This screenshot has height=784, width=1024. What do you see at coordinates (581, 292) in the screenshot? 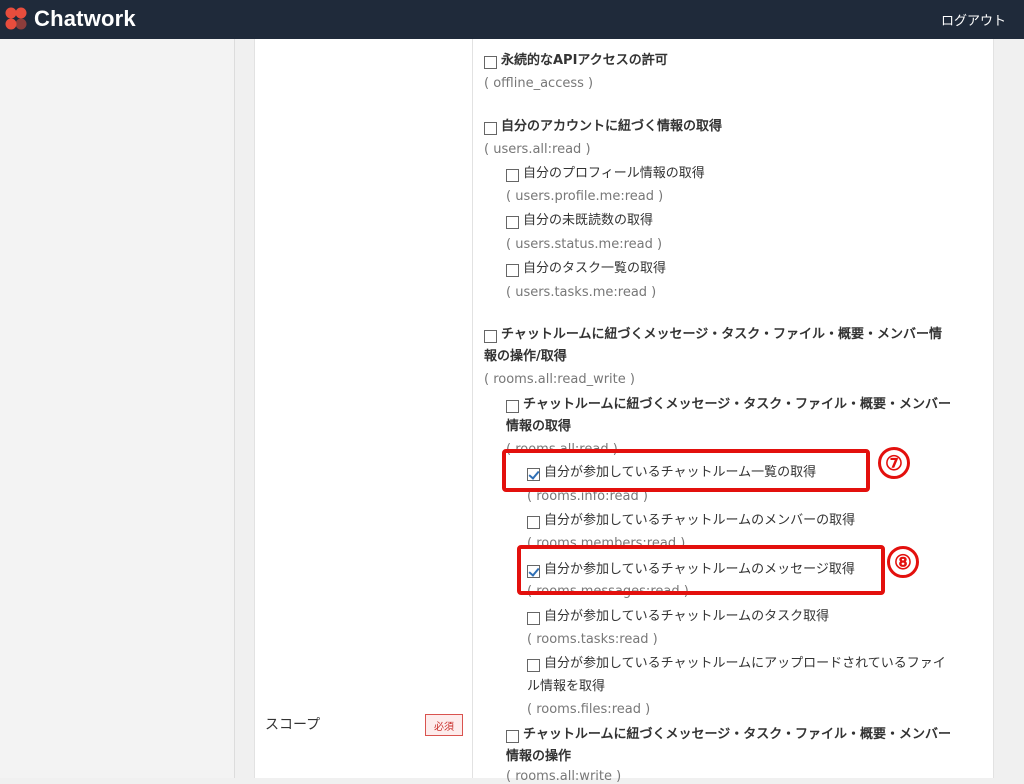
I see `scope-code: ( users.tasks.me:read )` at bounding box center [581, 292].